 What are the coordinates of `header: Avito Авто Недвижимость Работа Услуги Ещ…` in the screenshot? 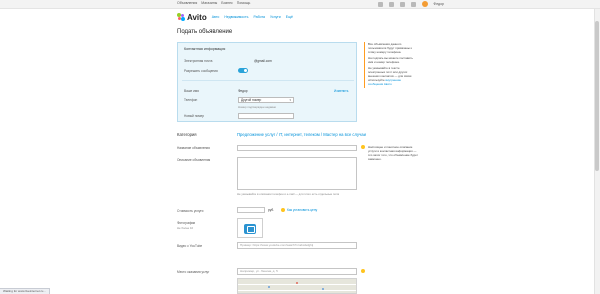 It's located at (235, 17).